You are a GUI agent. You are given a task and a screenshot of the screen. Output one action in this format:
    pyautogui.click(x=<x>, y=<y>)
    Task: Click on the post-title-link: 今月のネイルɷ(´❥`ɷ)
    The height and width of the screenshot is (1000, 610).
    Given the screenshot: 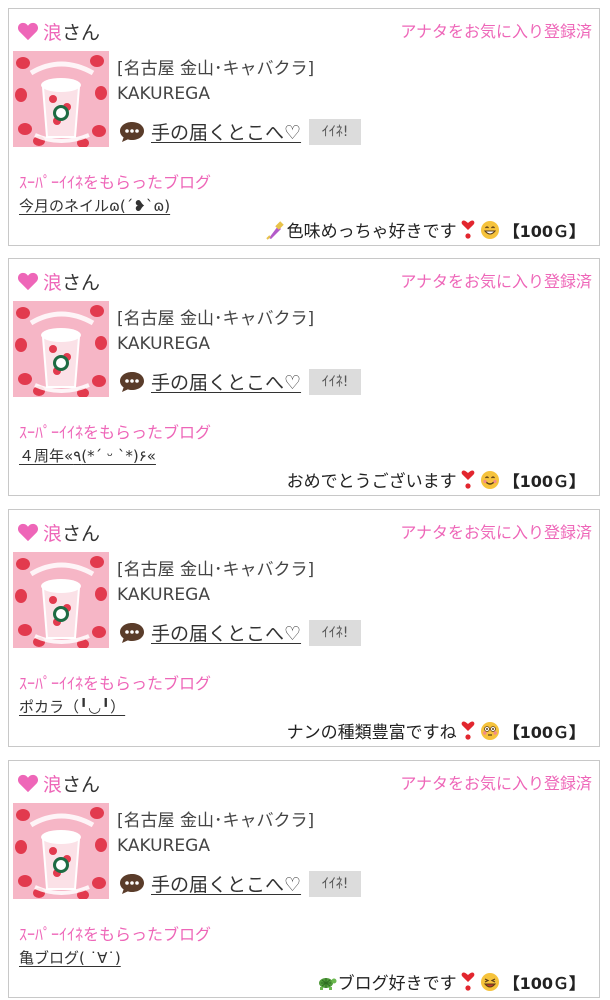 What is the action you would take?
    pyautogui.click(x=94, y=205)
    